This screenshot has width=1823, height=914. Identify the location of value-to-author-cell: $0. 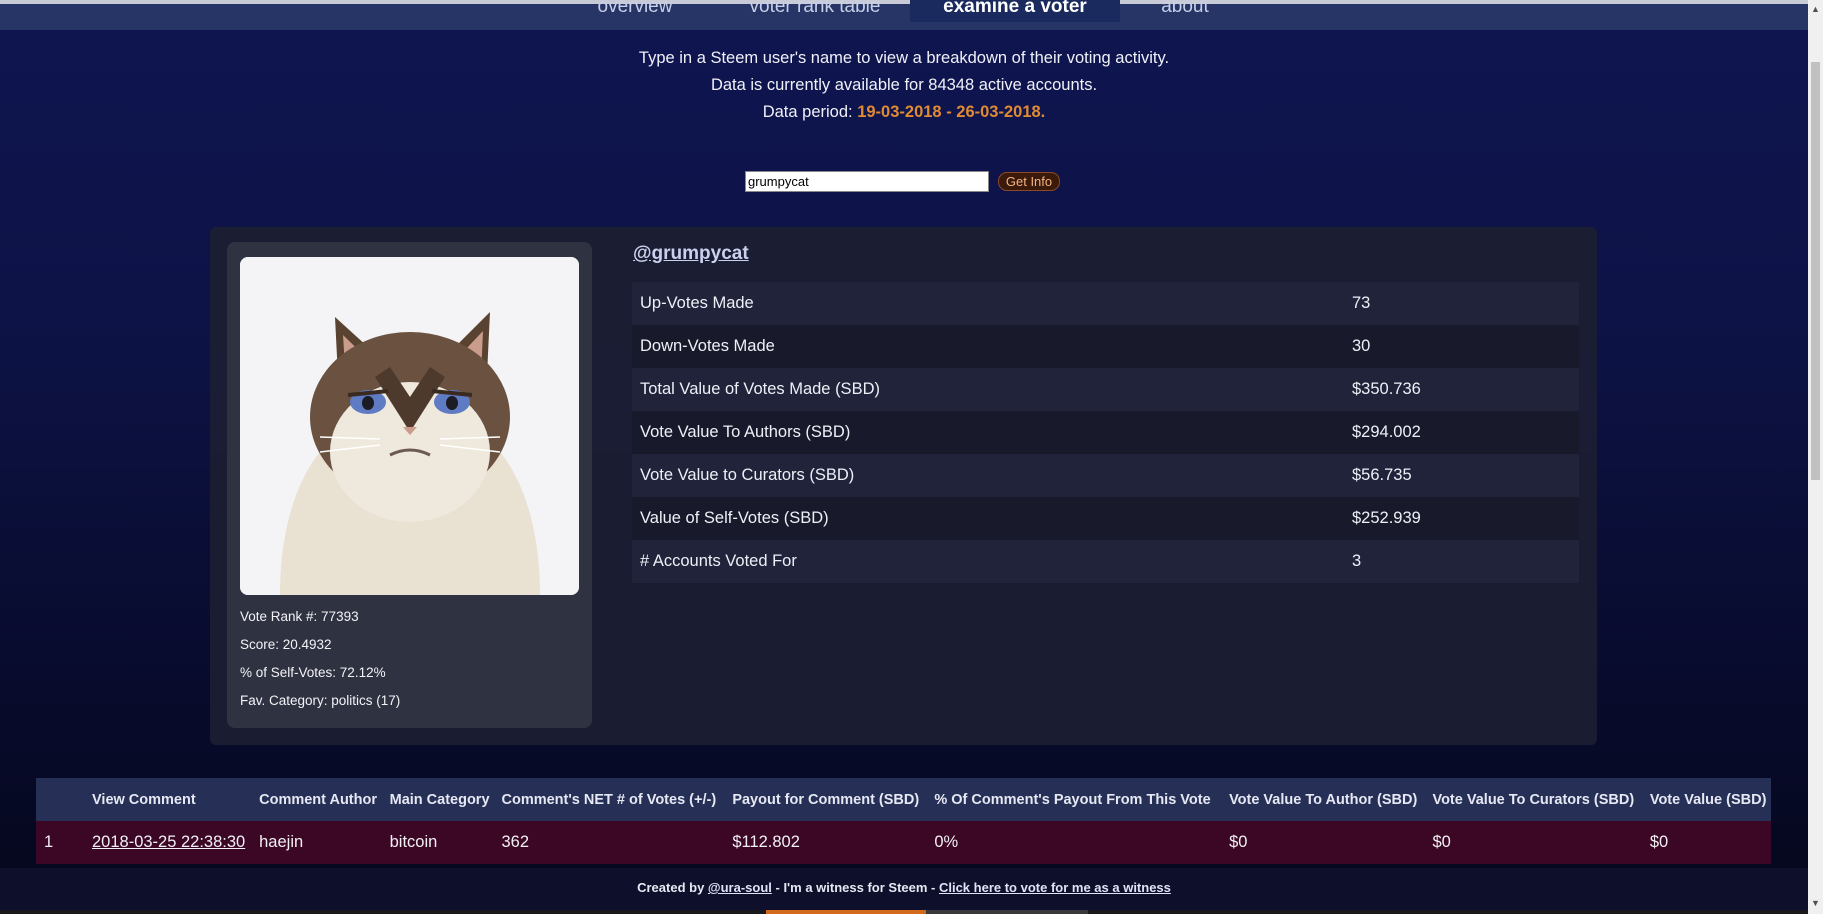
(1323, 842).